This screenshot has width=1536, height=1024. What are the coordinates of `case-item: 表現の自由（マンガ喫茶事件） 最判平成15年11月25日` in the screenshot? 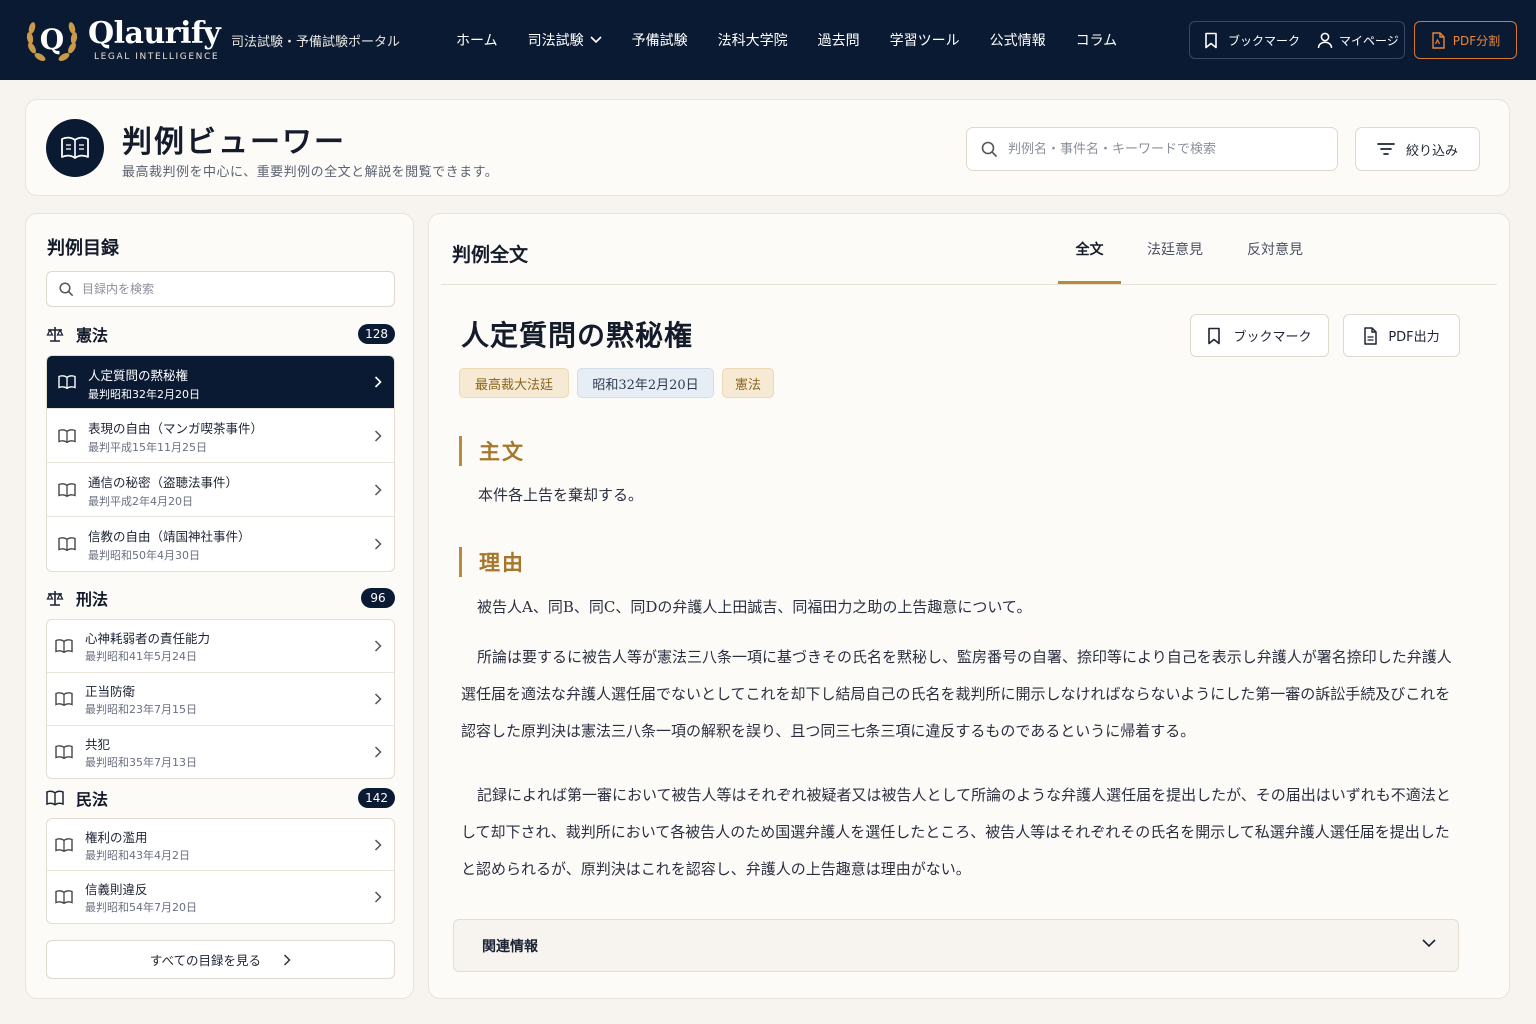 It's located at (220, 436).